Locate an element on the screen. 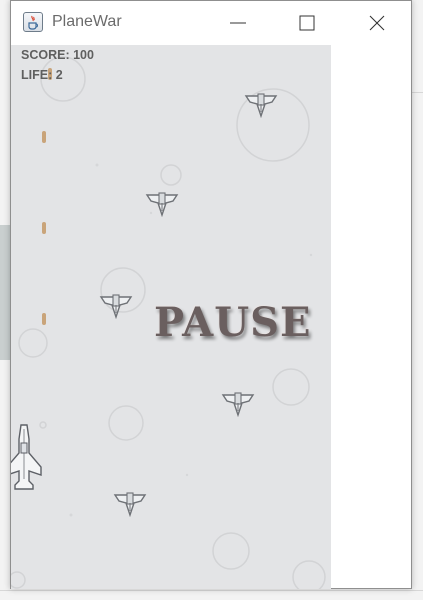  title-bar: PlaneWar is located at coordinates (211, 23).